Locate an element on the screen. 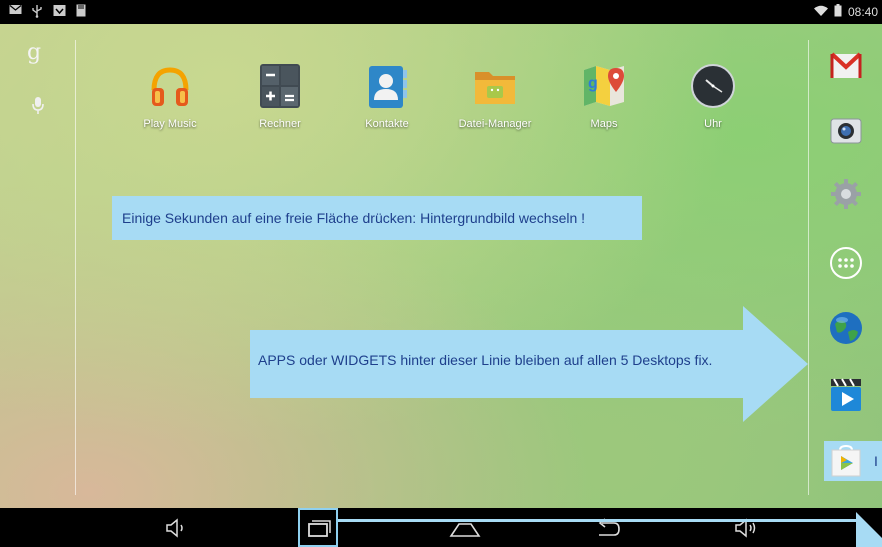 The image size is (882, 547). app-calculator: Rechner is located at coordinates (280, 96).